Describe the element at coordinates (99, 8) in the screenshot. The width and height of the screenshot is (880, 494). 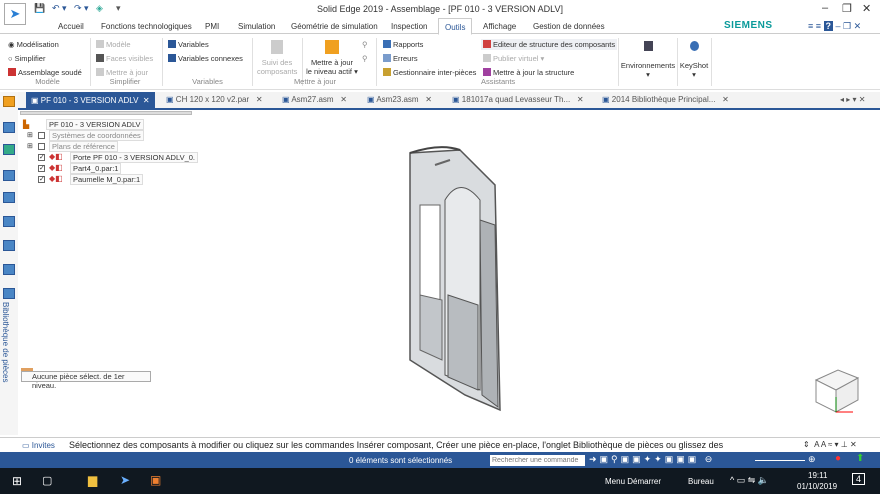
I see `eraser-icon: ◈` at that location.